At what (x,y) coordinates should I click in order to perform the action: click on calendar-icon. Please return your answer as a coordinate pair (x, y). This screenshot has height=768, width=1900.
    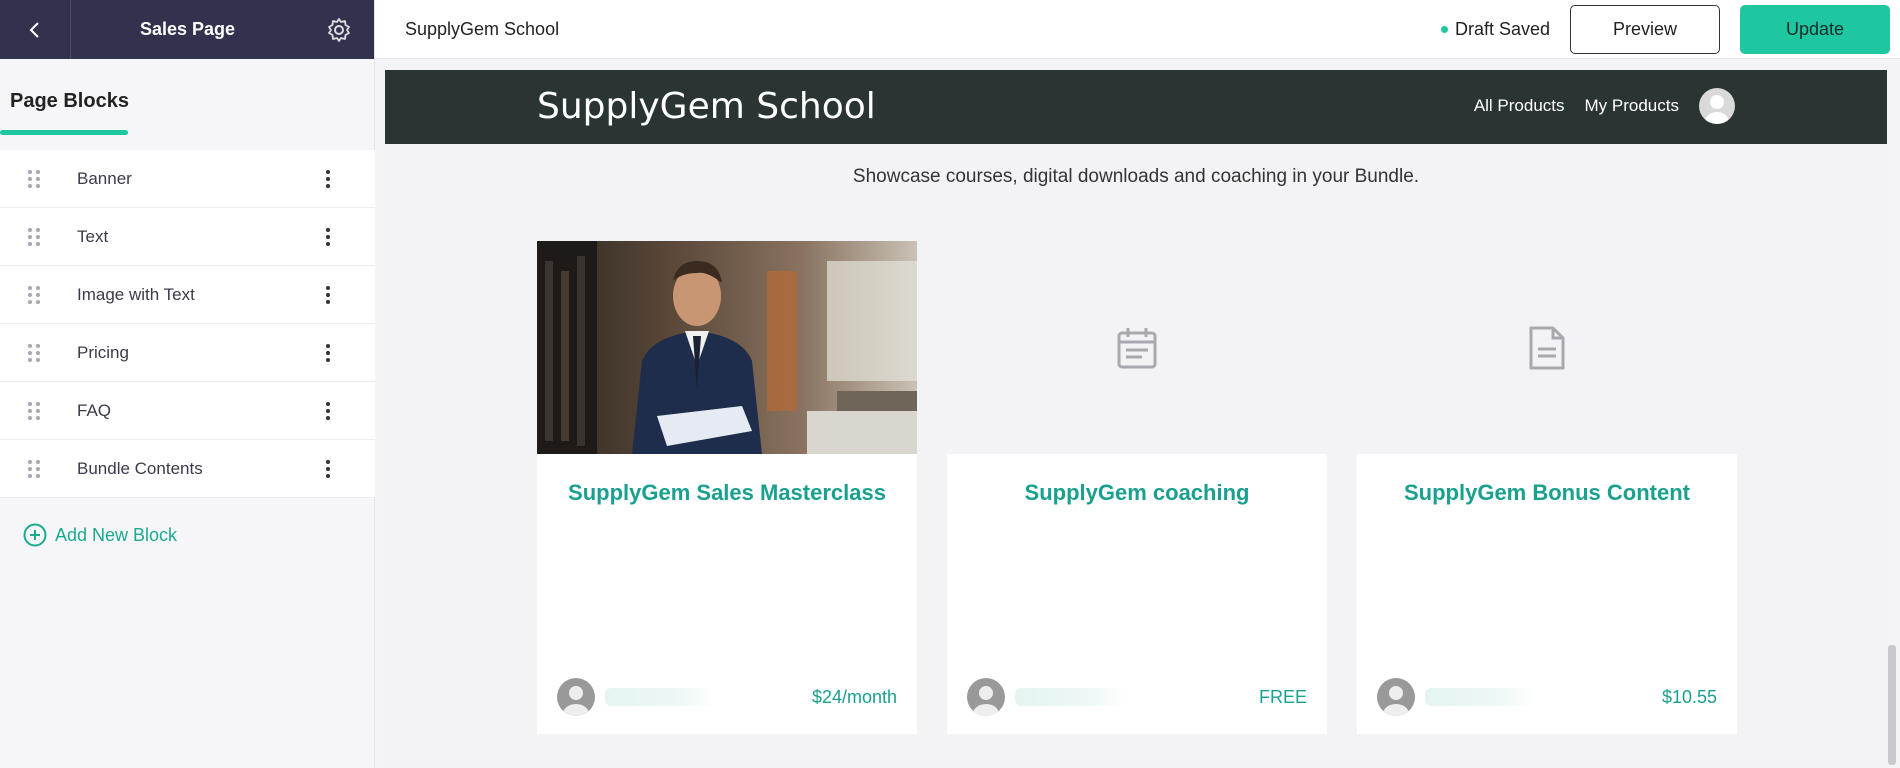
    Looking at the image, I should click on (1137, 347).